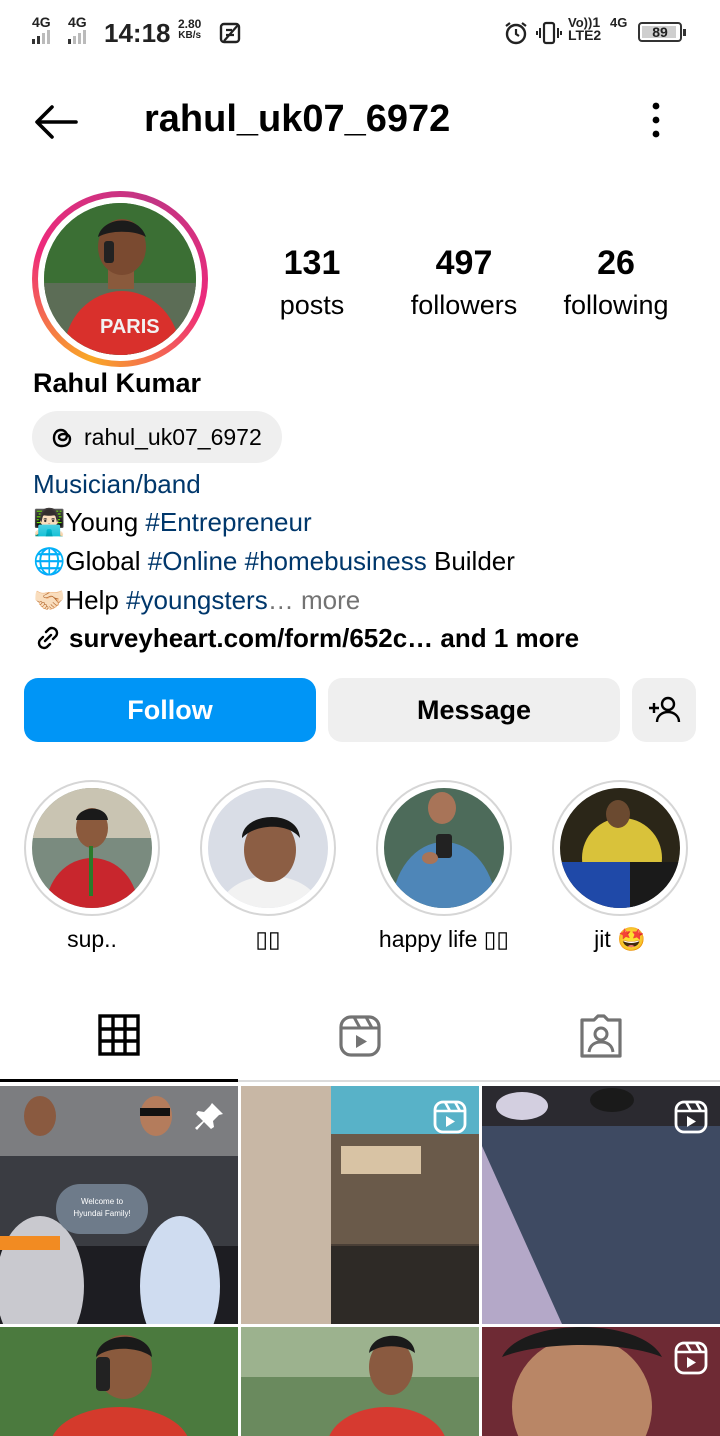  I want to click on net-right: 4G, so click(619, 22).